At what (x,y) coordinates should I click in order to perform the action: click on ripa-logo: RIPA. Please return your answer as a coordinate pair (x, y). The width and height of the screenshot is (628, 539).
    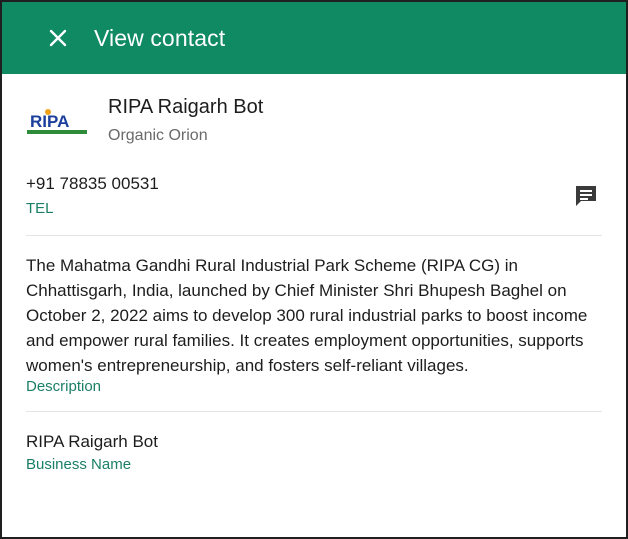
    Looking at the image, I should click on (57, 121).